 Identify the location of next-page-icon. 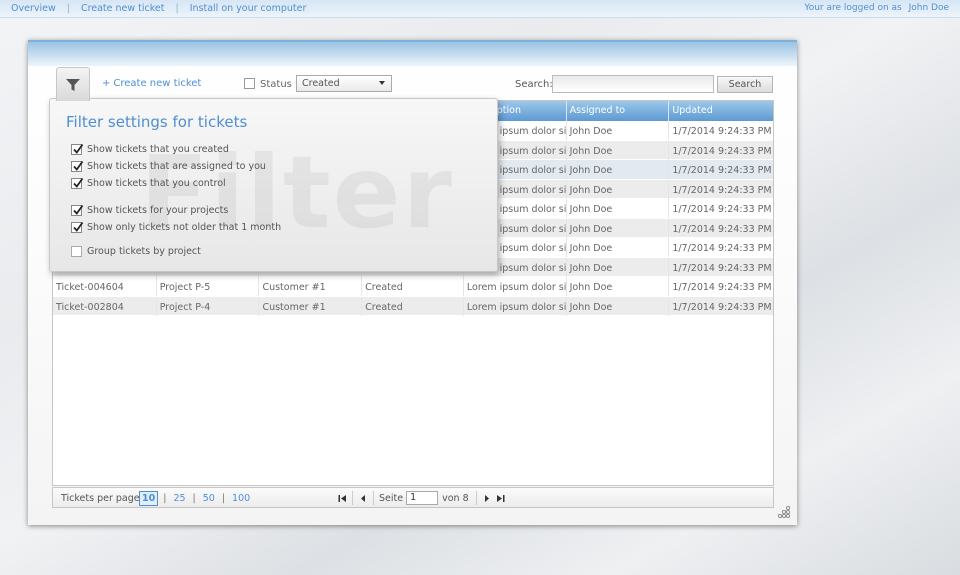
(486, 498).